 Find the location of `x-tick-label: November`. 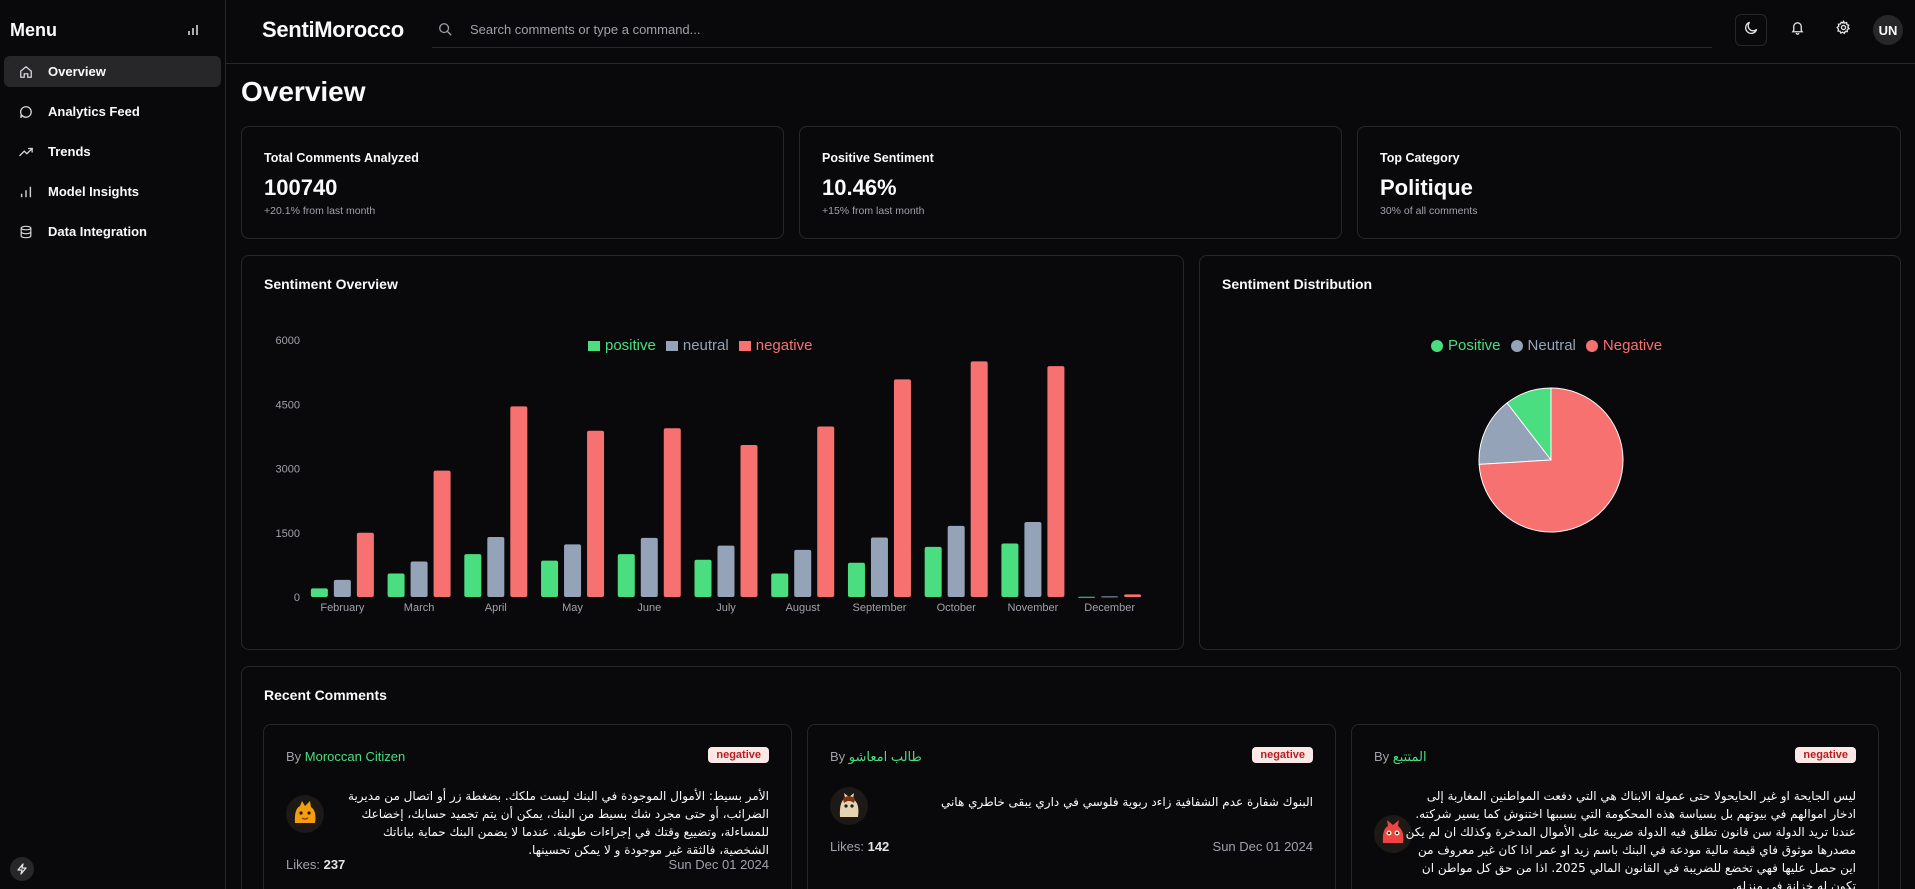

x-tick-label: November is located at coordinates (1033, 608).